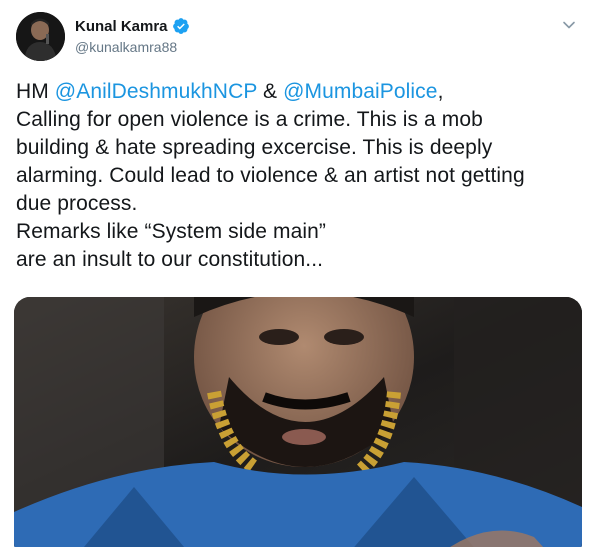 Image resolution: width=598 pixels, height=547 pixels. I want to click on tweet-line: Remarks like “System side main”, so click(171, 231).